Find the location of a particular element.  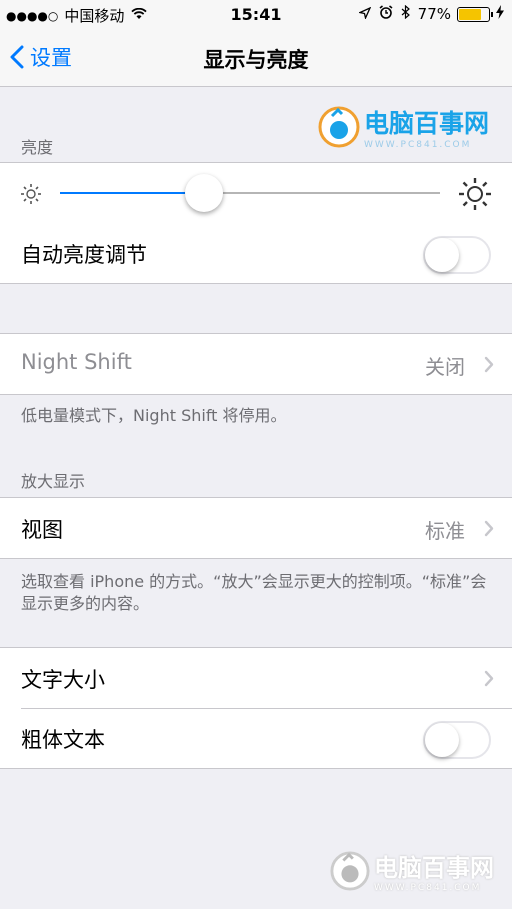

brightness-section-label: 亮度 is located at coordinates (37, 147).